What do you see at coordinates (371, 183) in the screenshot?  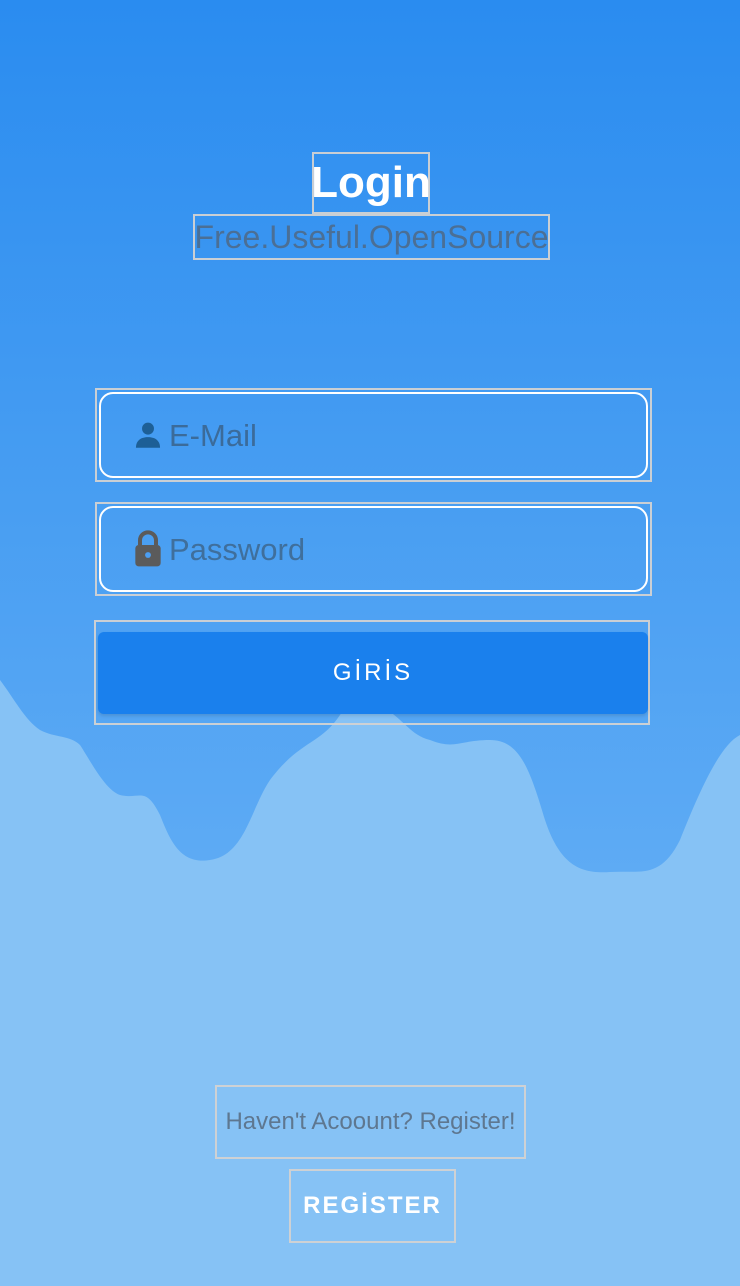 I see `page-title: Login` at bounding box center [371, 183].